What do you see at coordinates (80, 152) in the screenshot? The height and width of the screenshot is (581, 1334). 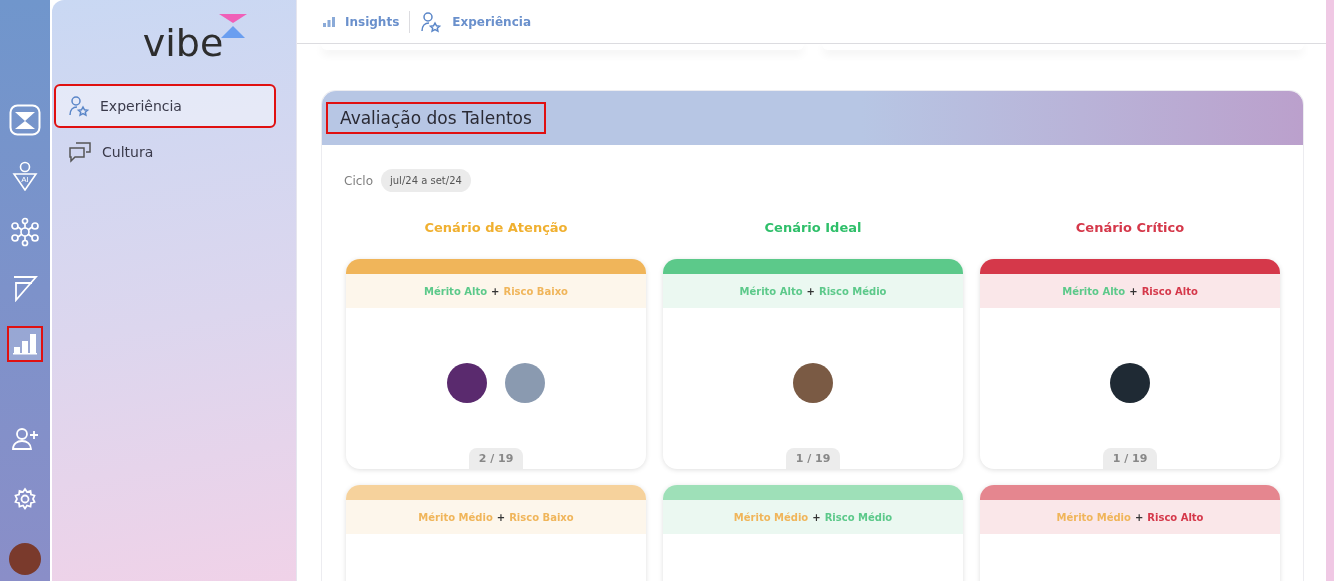 I see `chat-icon` at bounding box center [80, 152].